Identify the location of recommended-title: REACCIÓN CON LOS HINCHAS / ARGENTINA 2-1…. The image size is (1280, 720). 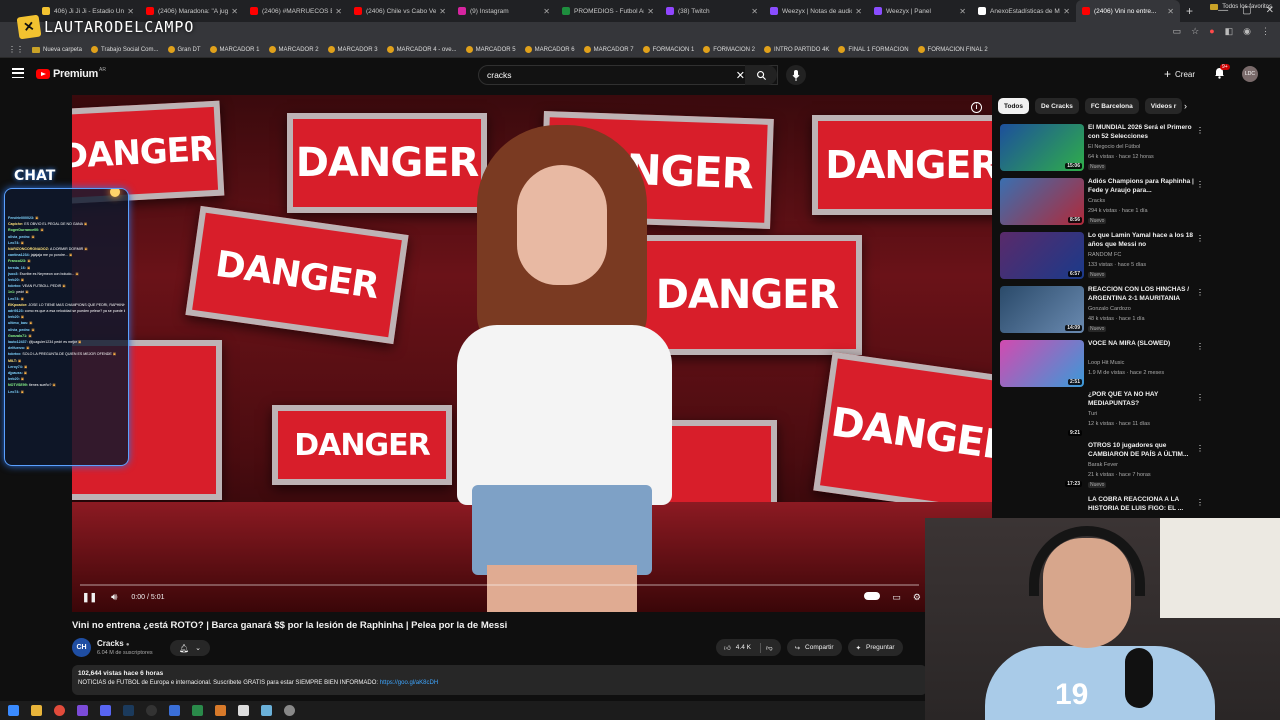
(1141, 294).